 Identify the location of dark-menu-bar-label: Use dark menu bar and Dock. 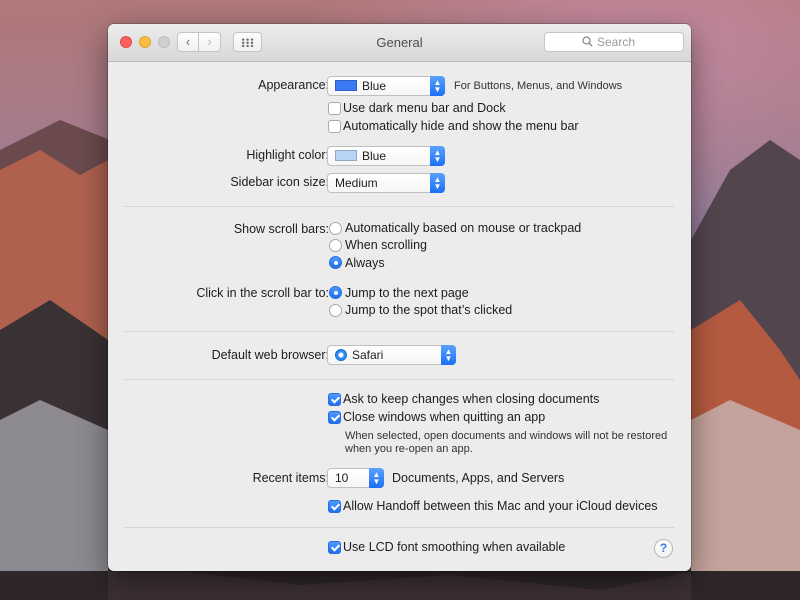
(424, 108).